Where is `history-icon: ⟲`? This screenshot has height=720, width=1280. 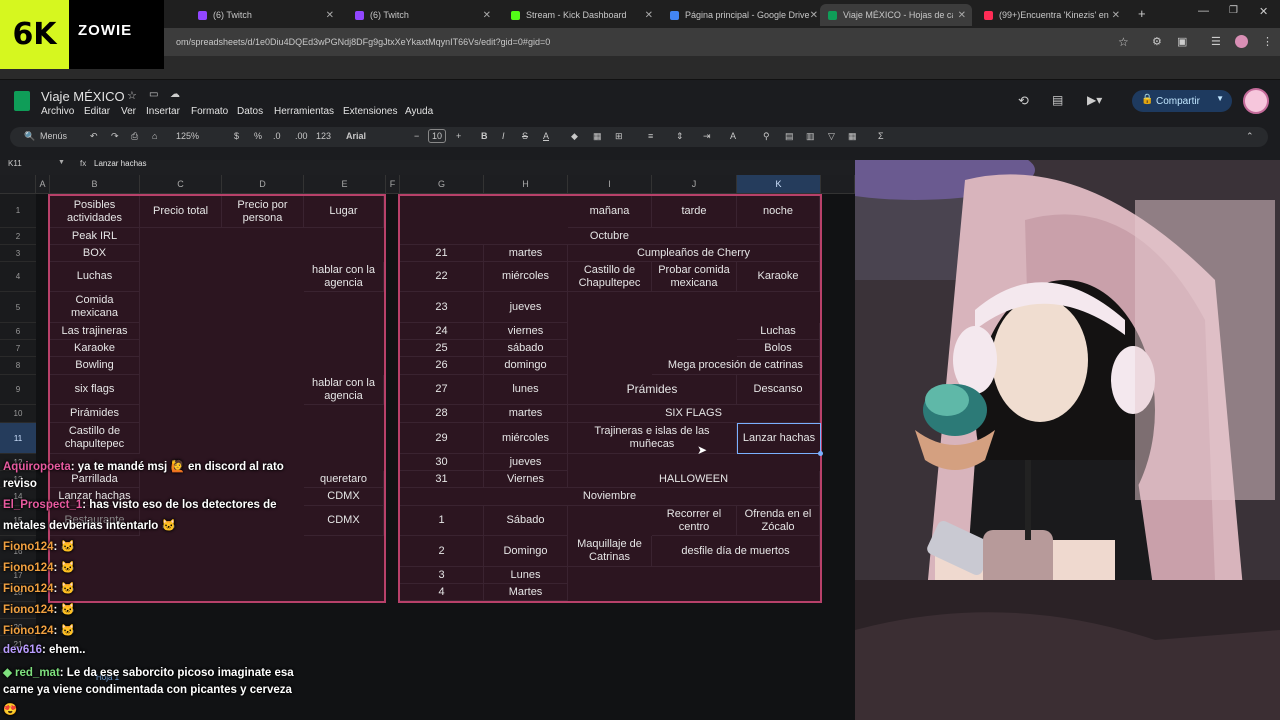 history-icon: ⟲ is located at coordinates (1023, 101).